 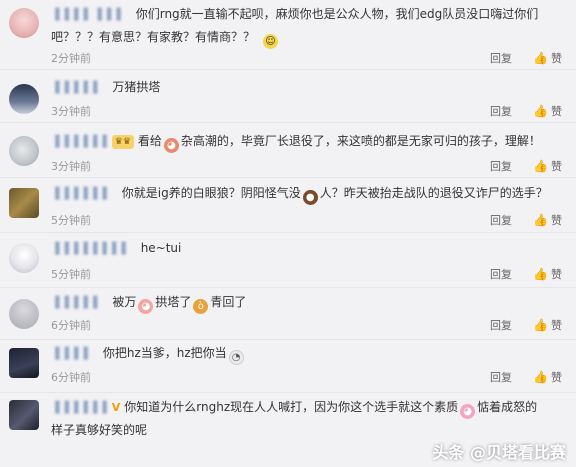 I want to click on comment-item: ▐▐▐▐▐ 被万 ◕ 拱塔了 ò 青回了 6分钟前 回复 👍 赞, so click(x=288, y=314).